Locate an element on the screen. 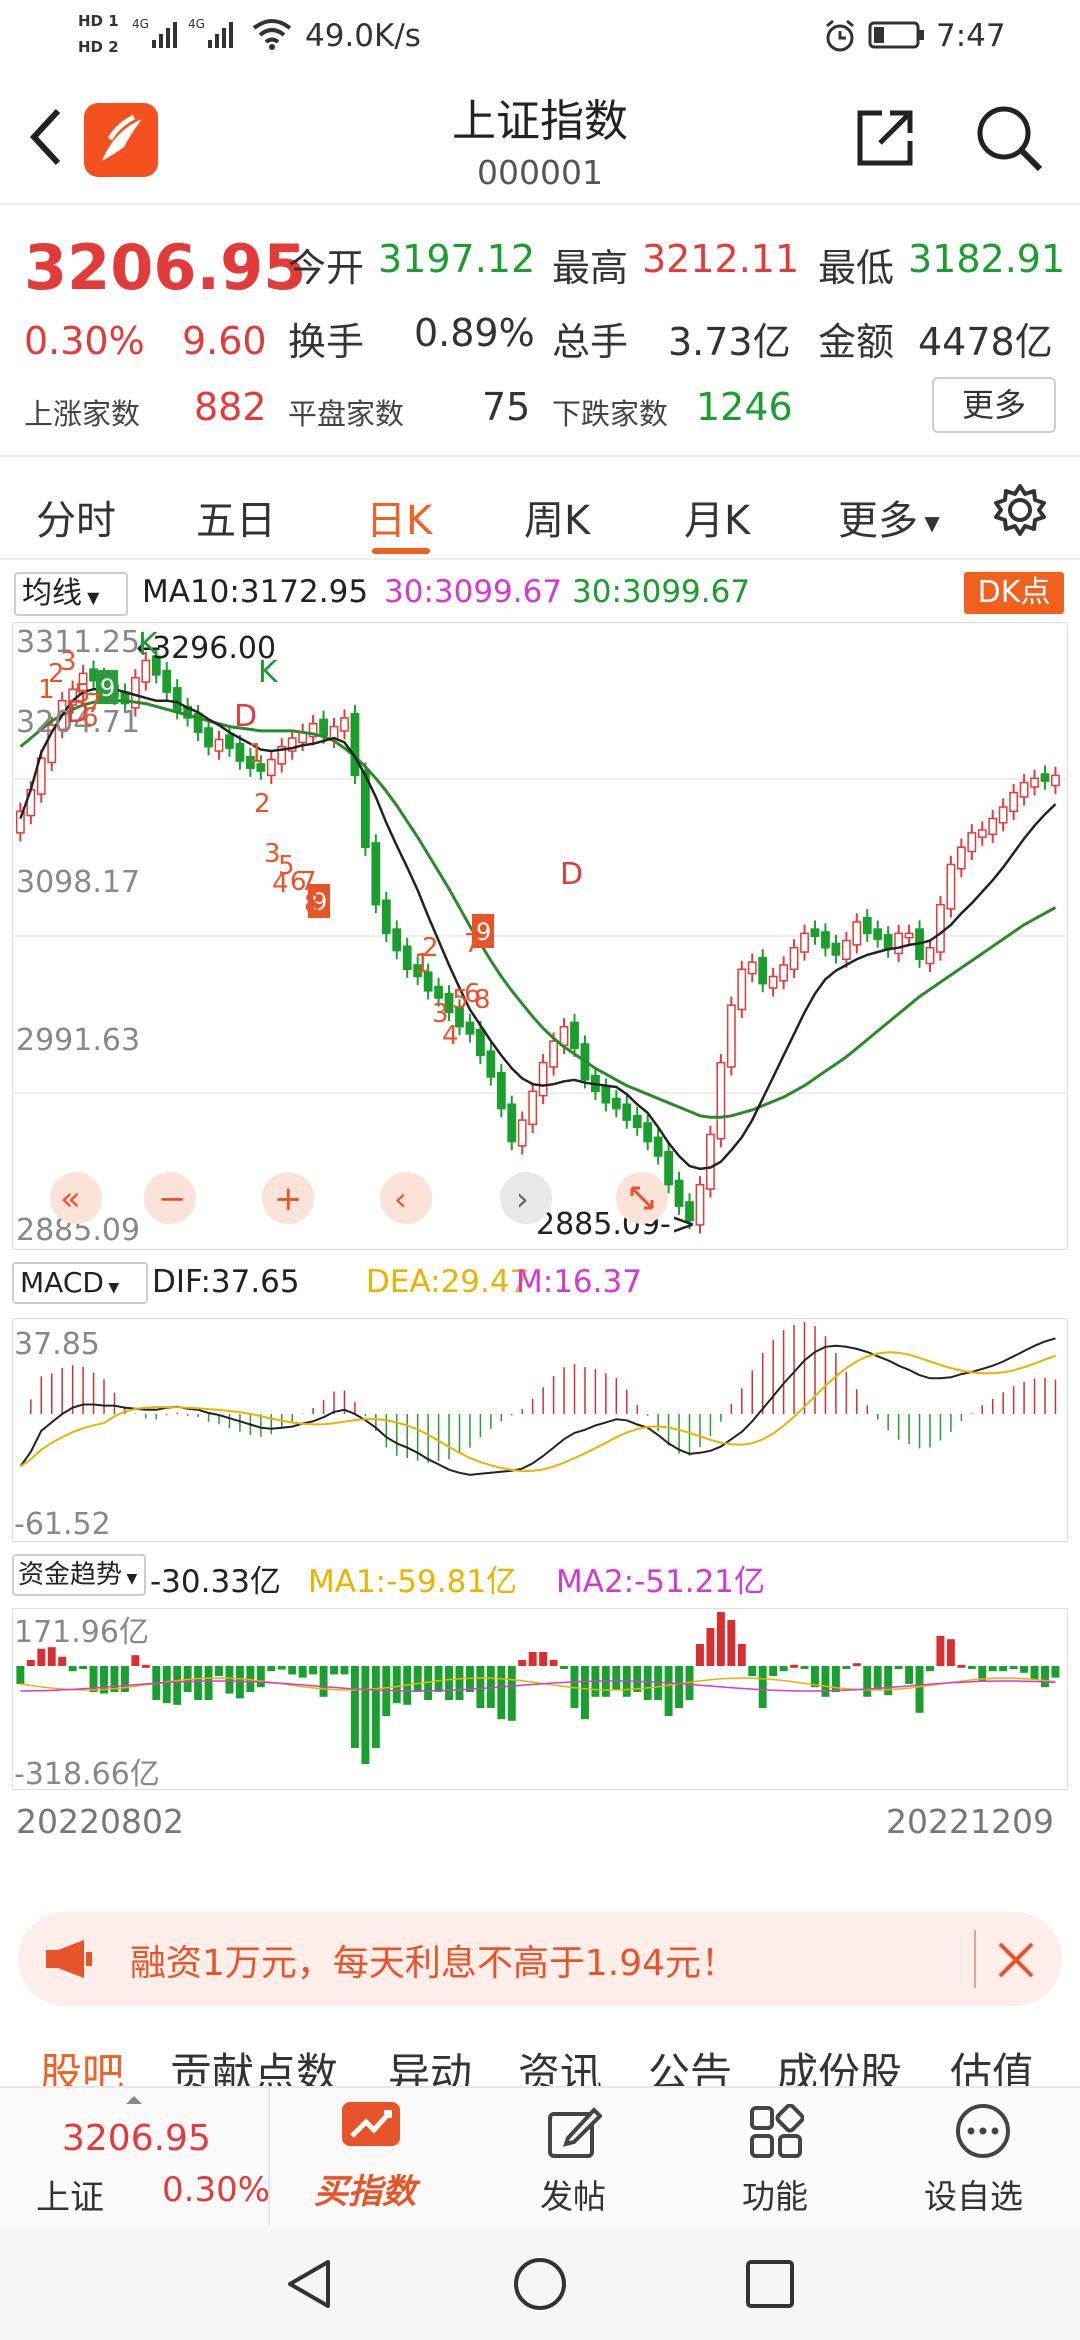  tab-intraday: 分时 is located at coordinates (76, 517).